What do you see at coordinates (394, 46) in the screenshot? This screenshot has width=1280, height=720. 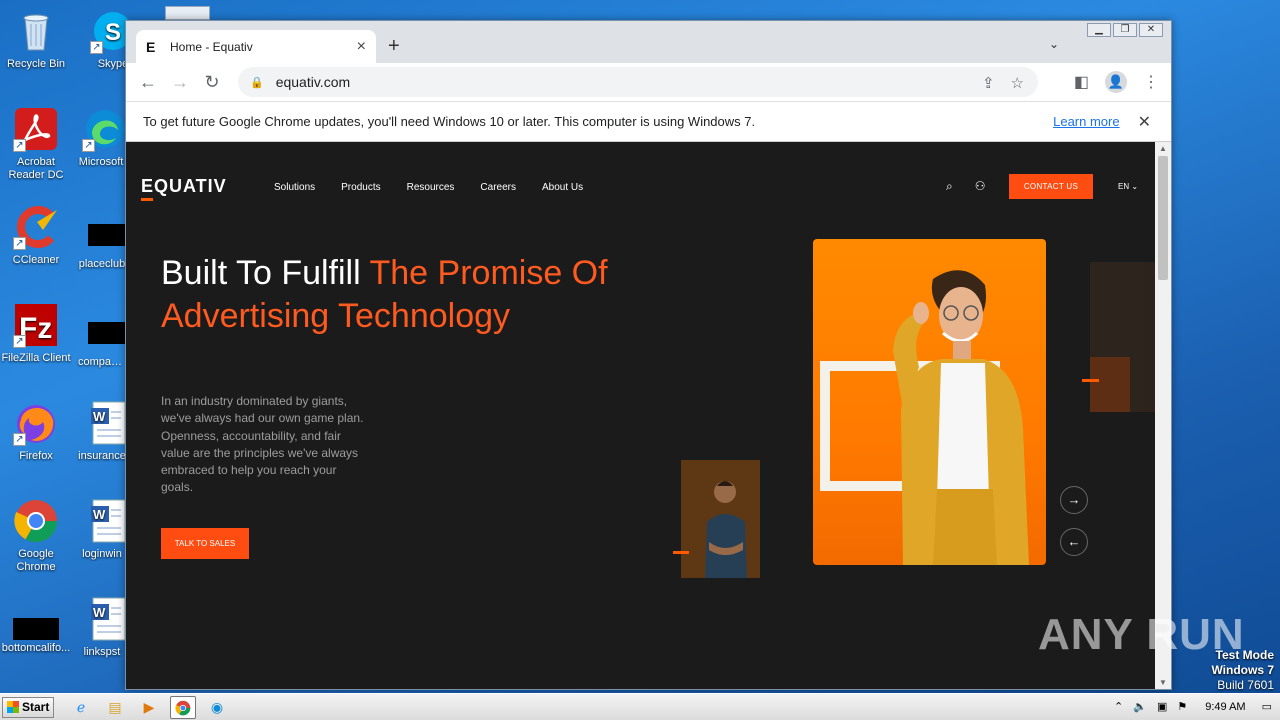 I see `new-tab-button: +` at bounding box center [394, 46].